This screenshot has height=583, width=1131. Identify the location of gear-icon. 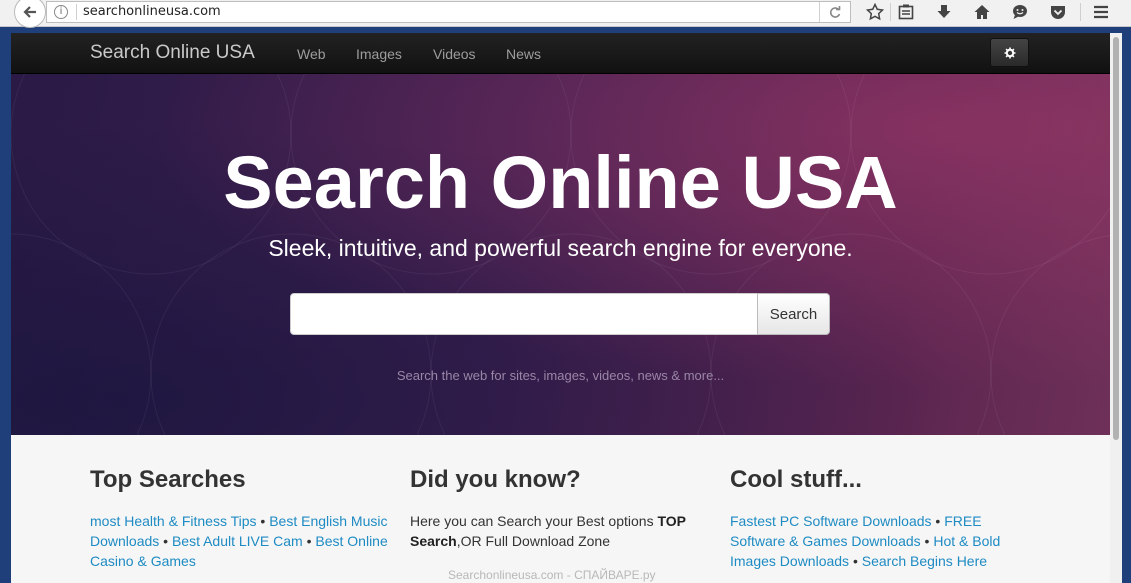
(1009, 52).